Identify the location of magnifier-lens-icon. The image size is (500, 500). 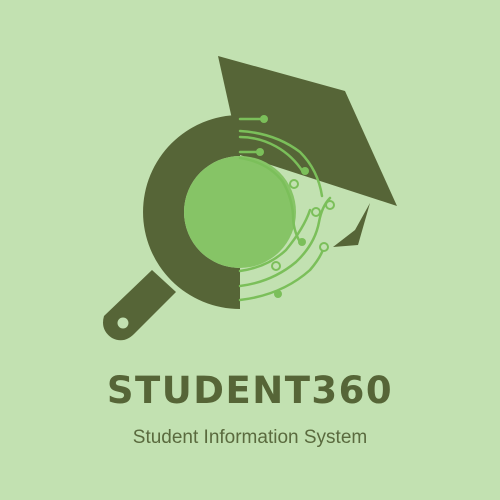
(240, 212).